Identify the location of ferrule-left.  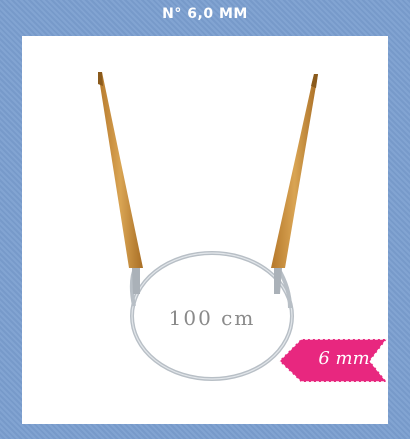
(136, 281).